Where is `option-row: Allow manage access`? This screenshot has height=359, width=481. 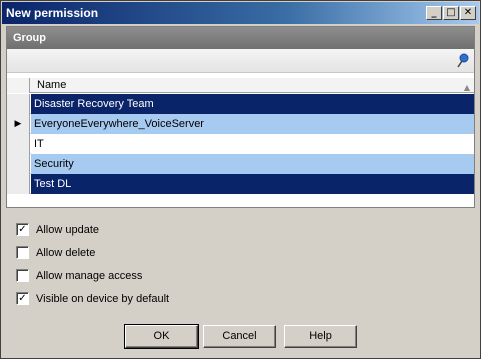 option-row: Allow manage access is located at coordinates (126, 276).